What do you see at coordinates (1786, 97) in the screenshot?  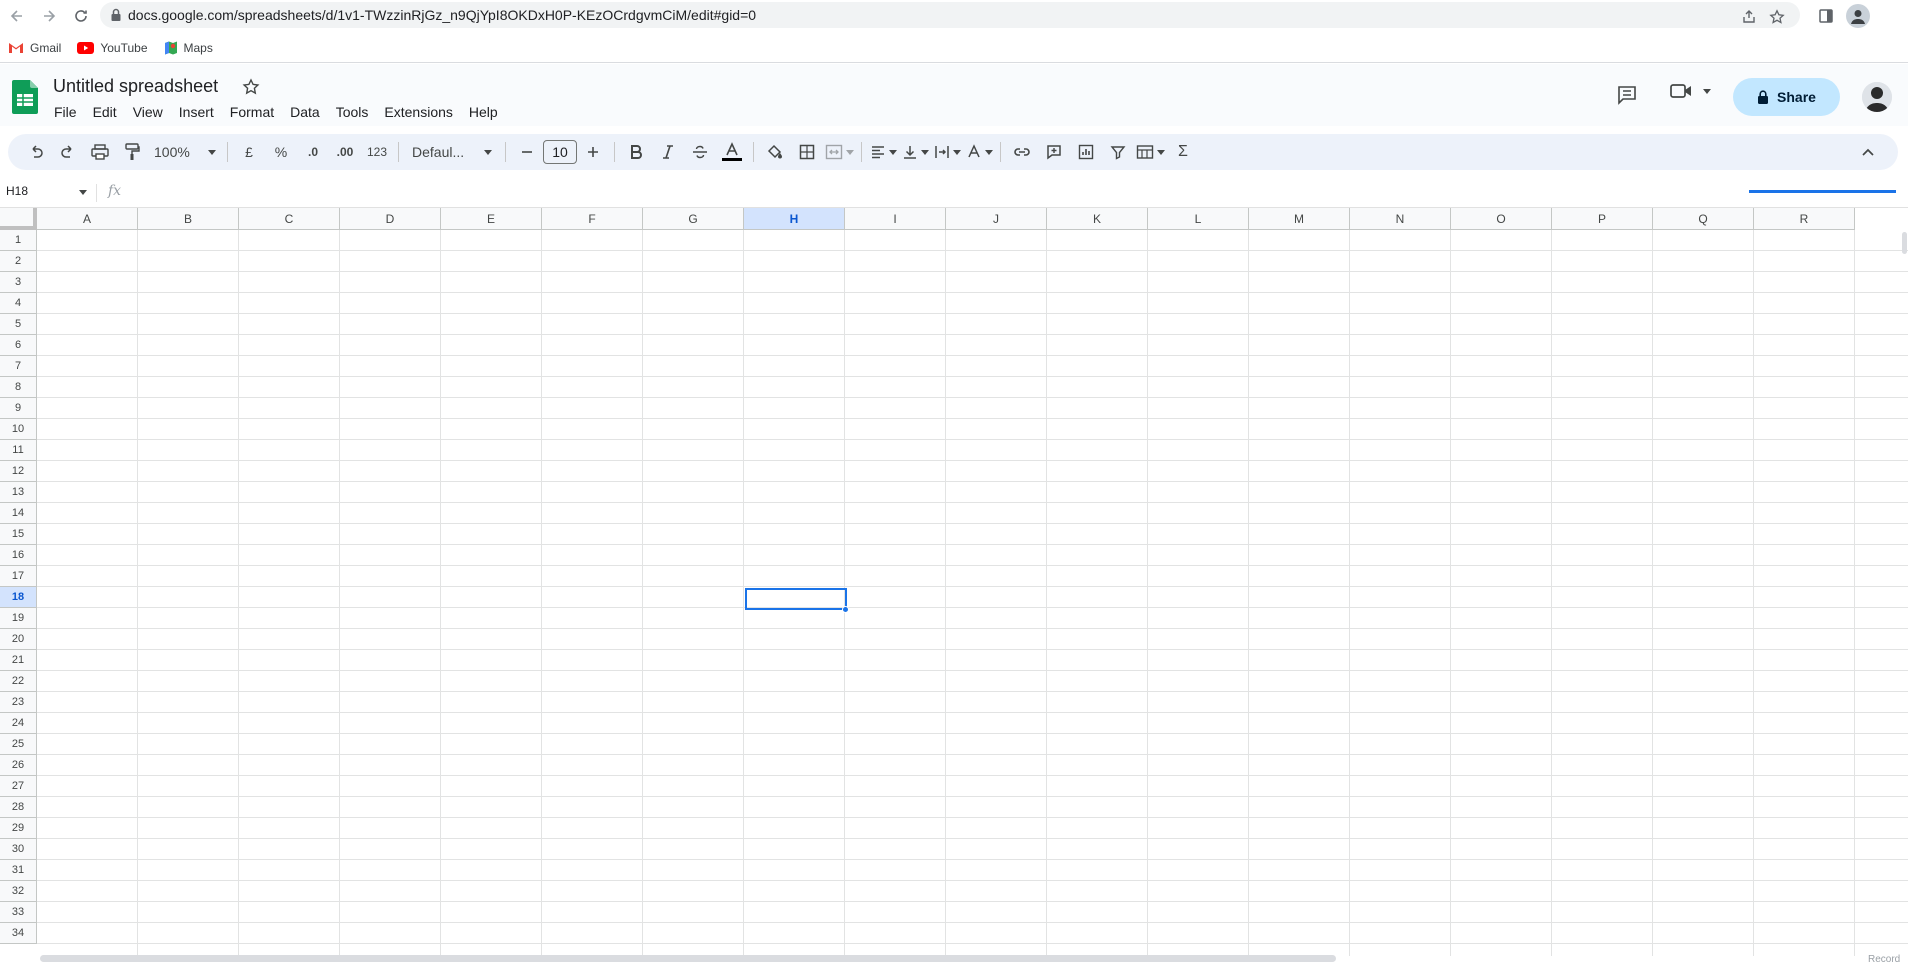 I see `share-button: Share` at bounding box center [1786, 97].